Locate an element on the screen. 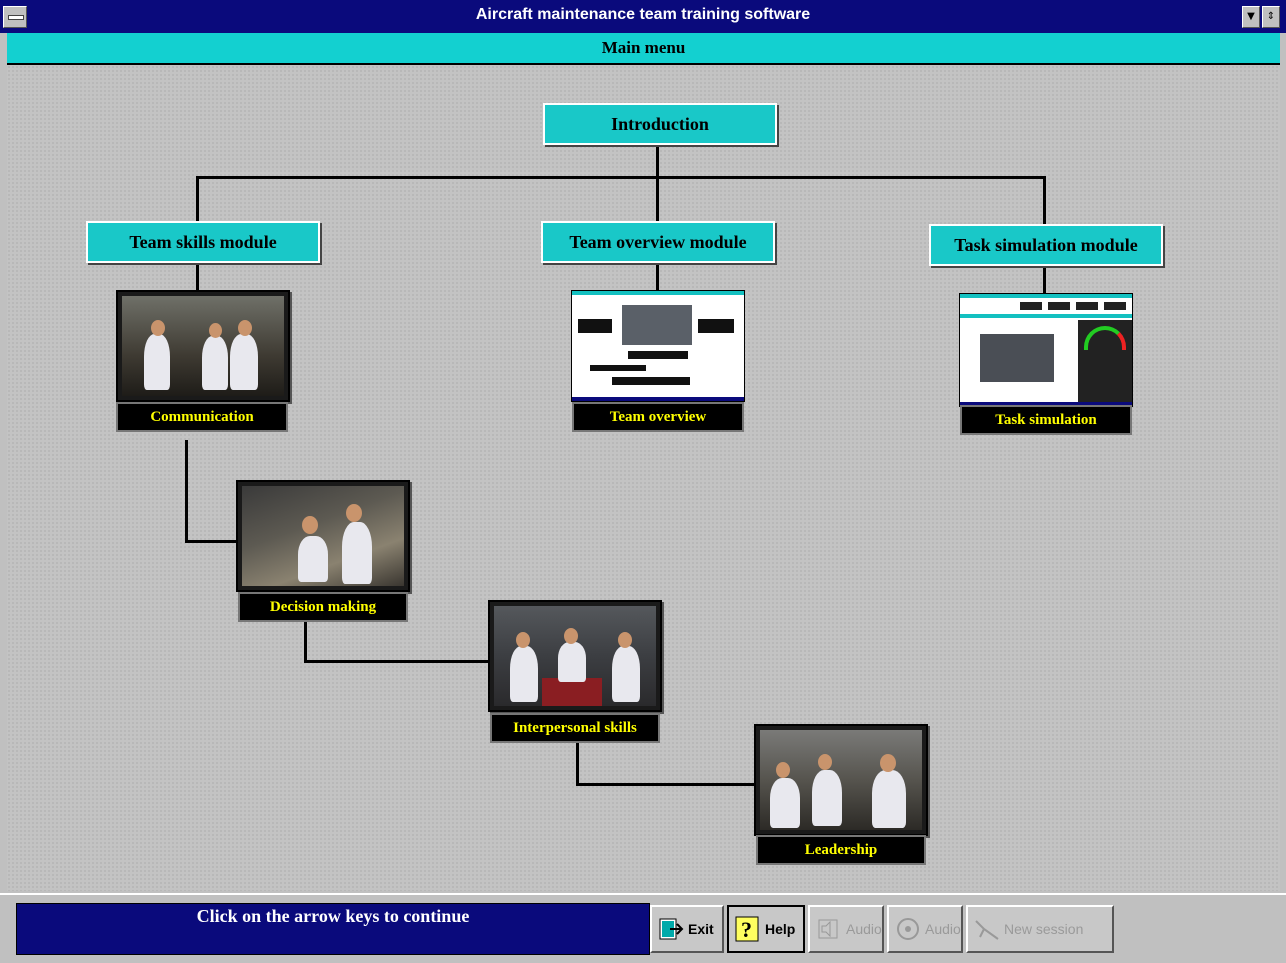 The width and height of the screenshot is (1286, 963). team-overview-label: Team overview is located at coordinates (658, 417).